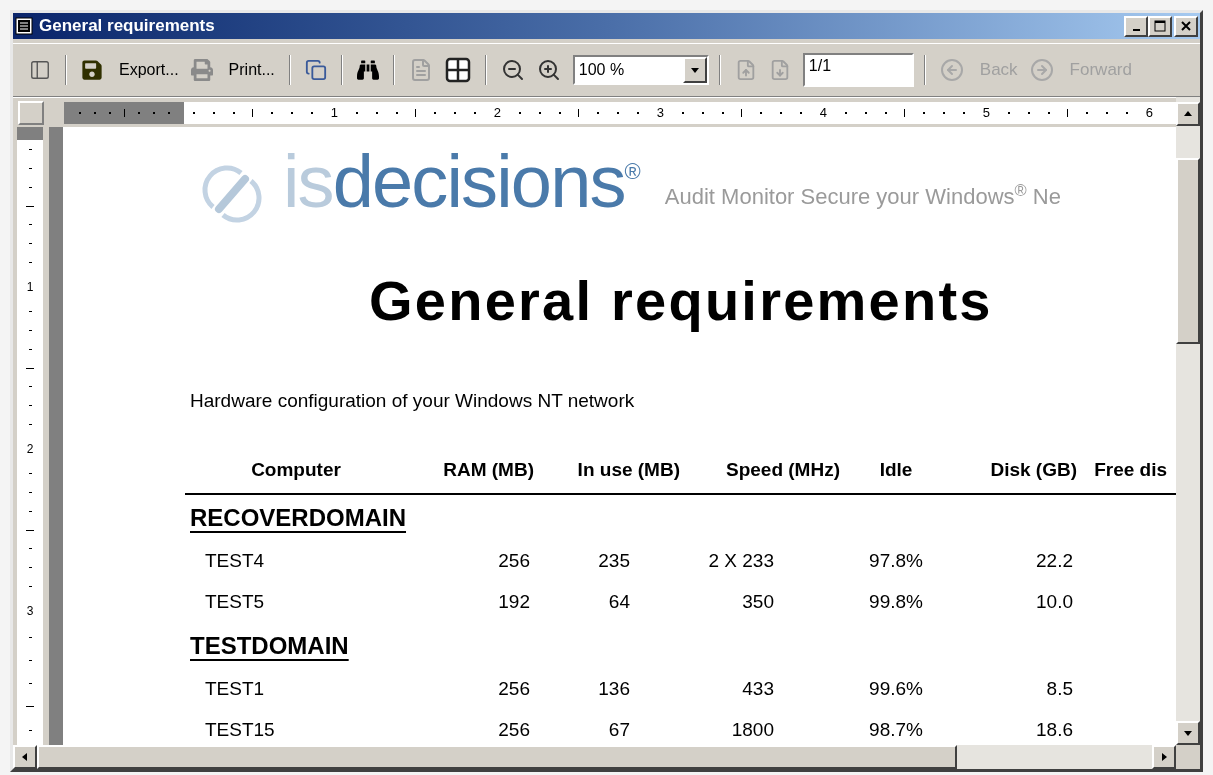  What do you see at coordinates (298, 517) in the screenshot?
I see `group-heading: RECOVERDOMAIN` at bounding box center [298, 517].